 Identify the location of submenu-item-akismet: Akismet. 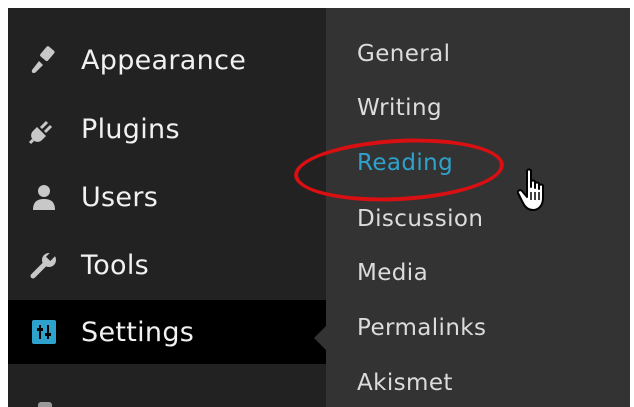
(405, 383).